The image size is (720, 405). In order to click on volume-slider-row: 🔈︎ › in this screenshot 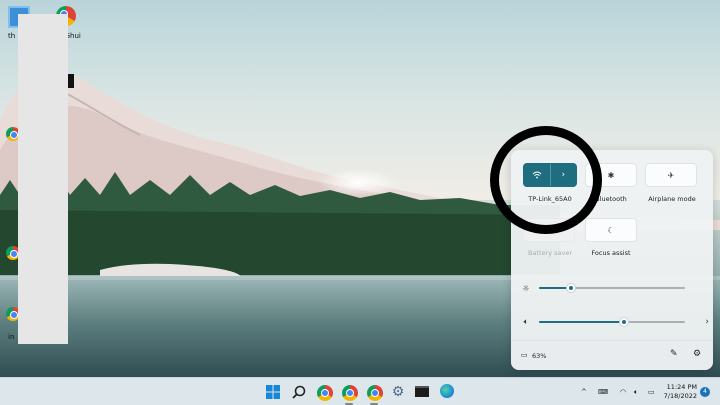, I will do `click(615, 322)`.